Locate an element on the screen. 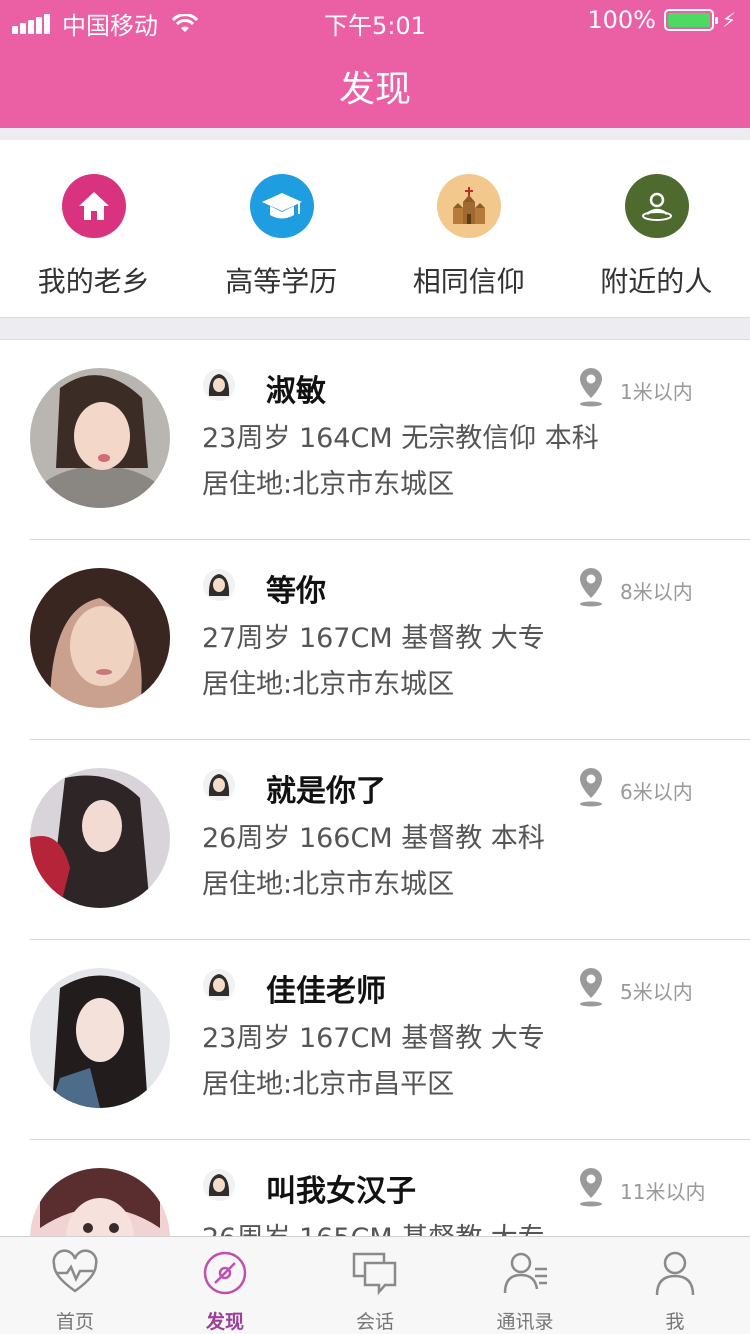 Image resolution: width=750 pixels, height=1334 pixels. user-name: 等你 is located at coordinates (296, 591).